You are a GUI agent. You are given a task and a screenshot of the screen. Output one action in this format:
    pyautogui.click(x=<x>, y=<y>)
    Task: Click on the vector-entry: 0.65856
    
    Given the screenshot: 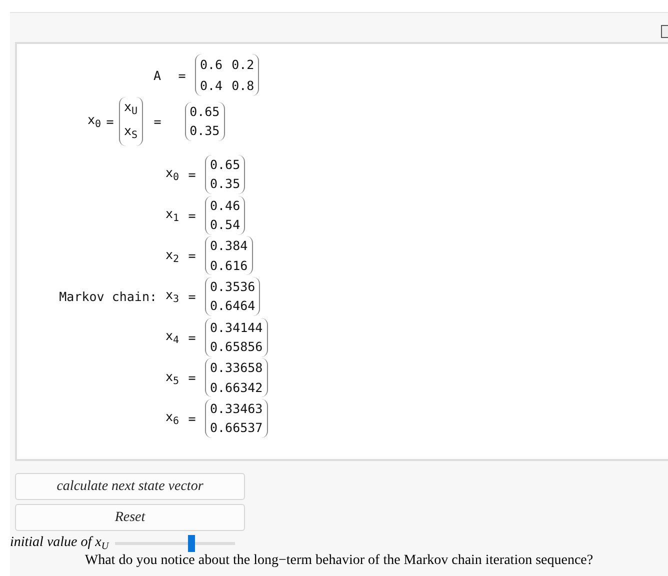 What is the action you would take?
    pyautogui.click(x=236, y=347)
    